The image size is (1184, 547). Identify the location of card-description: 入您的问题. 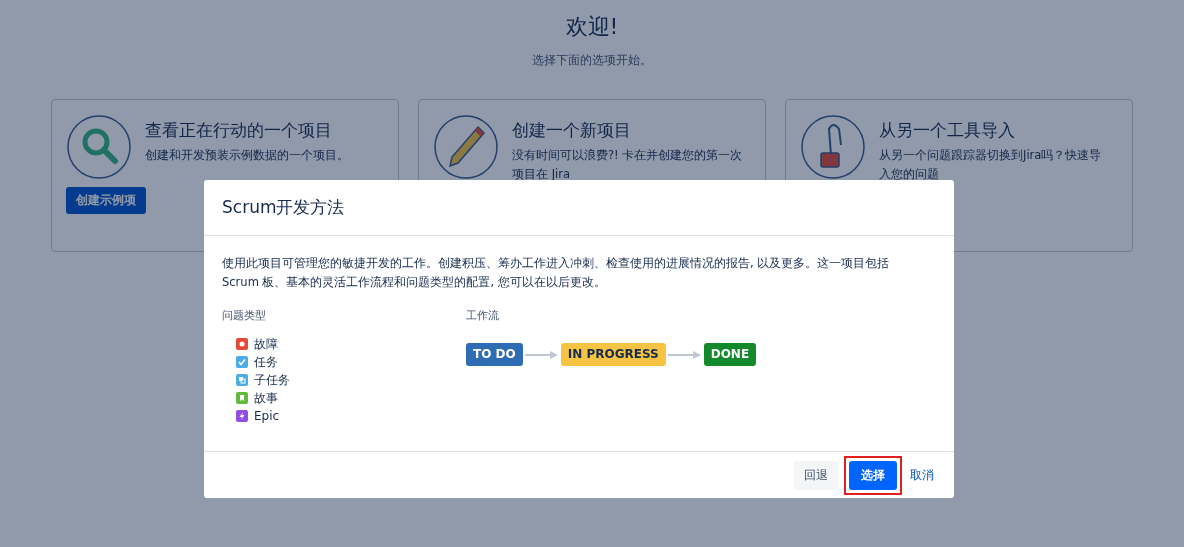
(909, 174).